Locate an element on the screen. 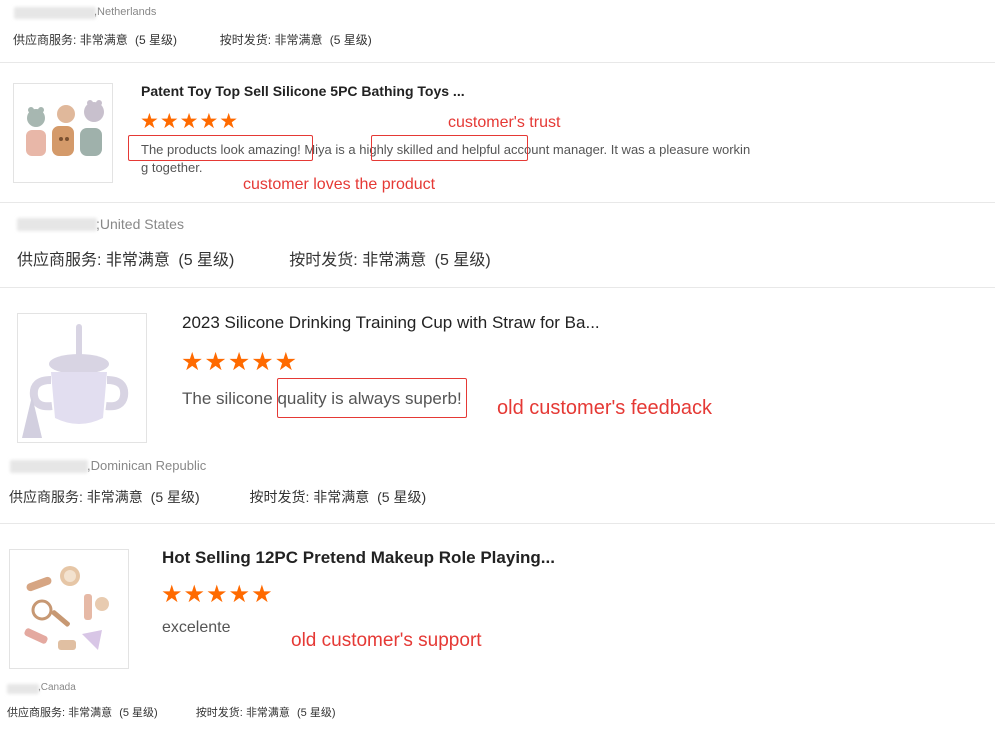 This screenshot has width=995, height=729. buyer-country: ;United States is located at coordinates (140, 224).